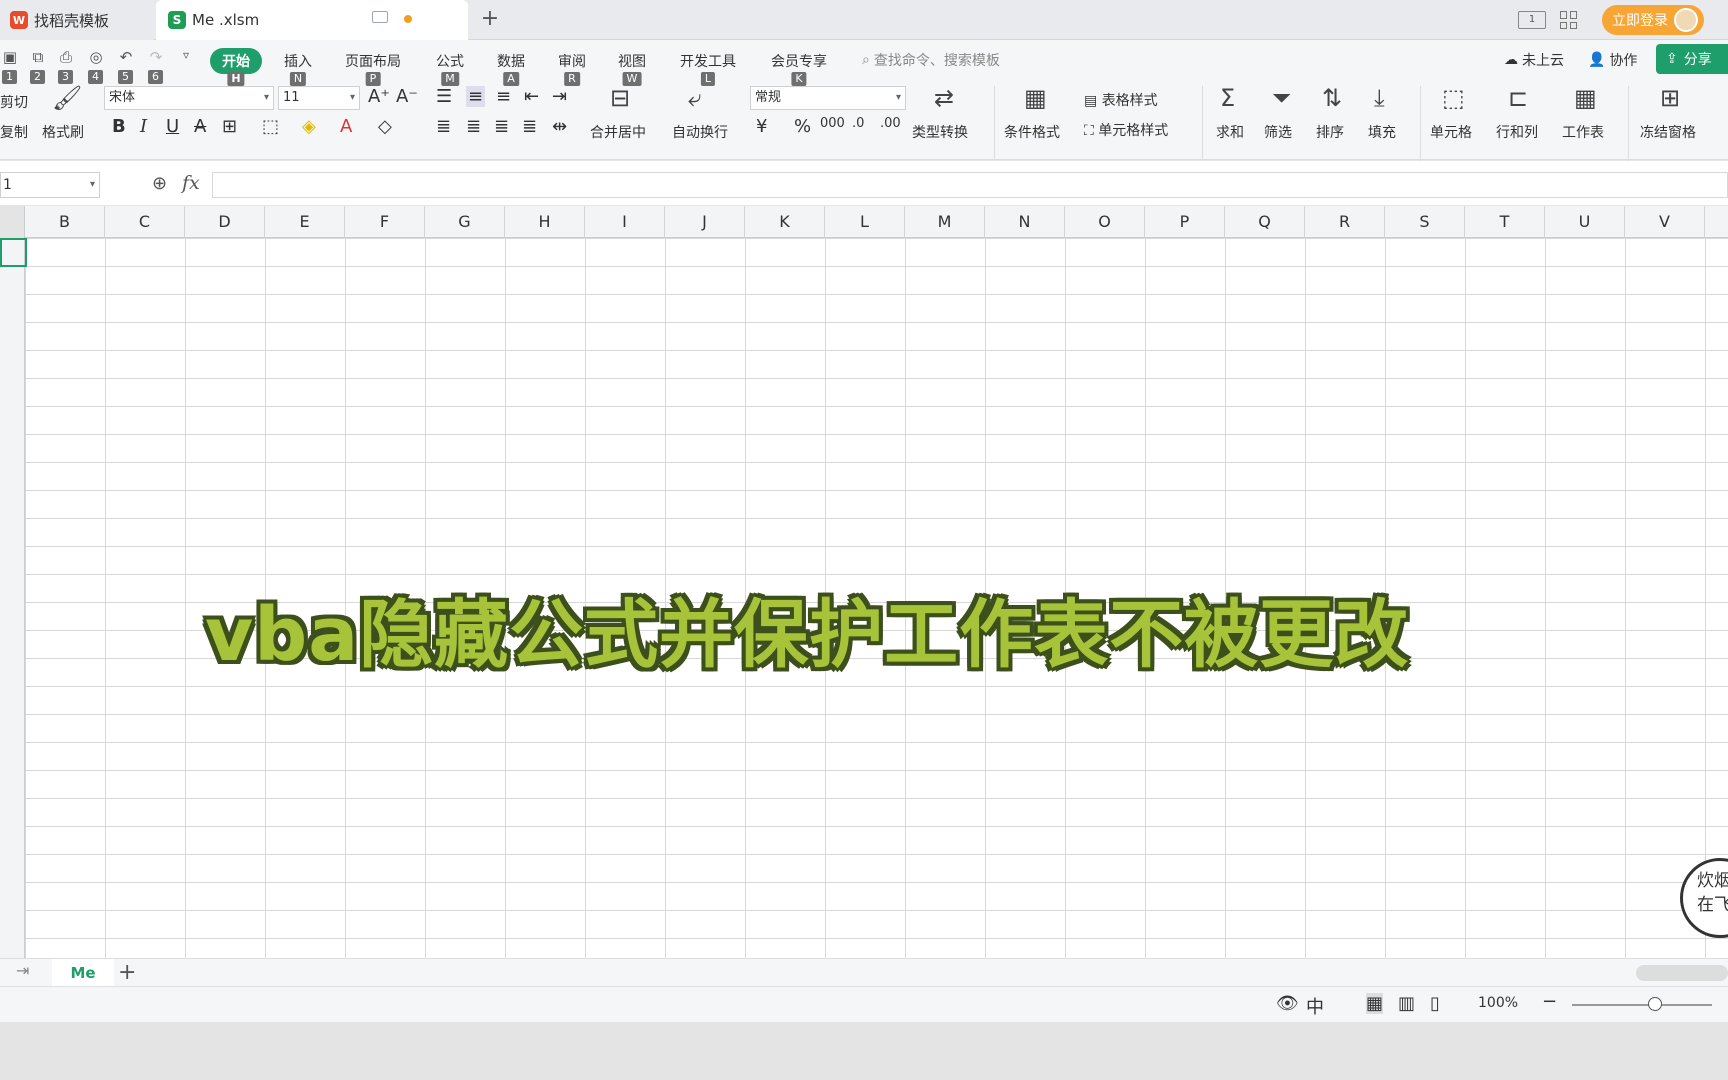 This screenshot has height=1080, width=1728. Describe the element at coordinates (65, 222) in the screenshot. I see `column-header: B` at that location.